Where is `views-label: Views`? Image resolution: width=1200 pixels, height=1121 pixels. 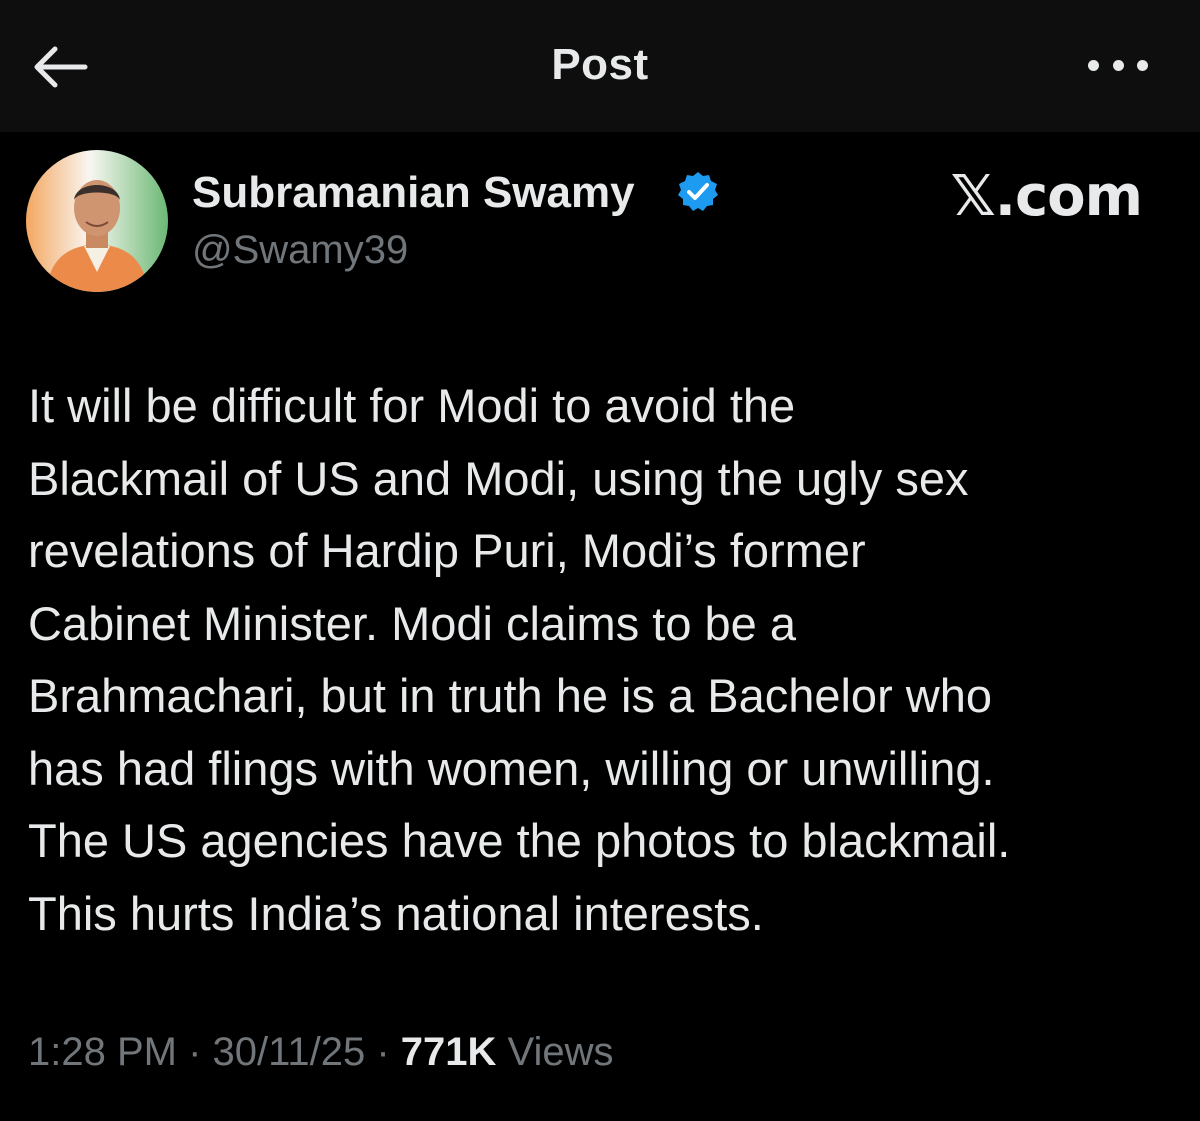 views-label: Views is located at coordinates (555, 1052).